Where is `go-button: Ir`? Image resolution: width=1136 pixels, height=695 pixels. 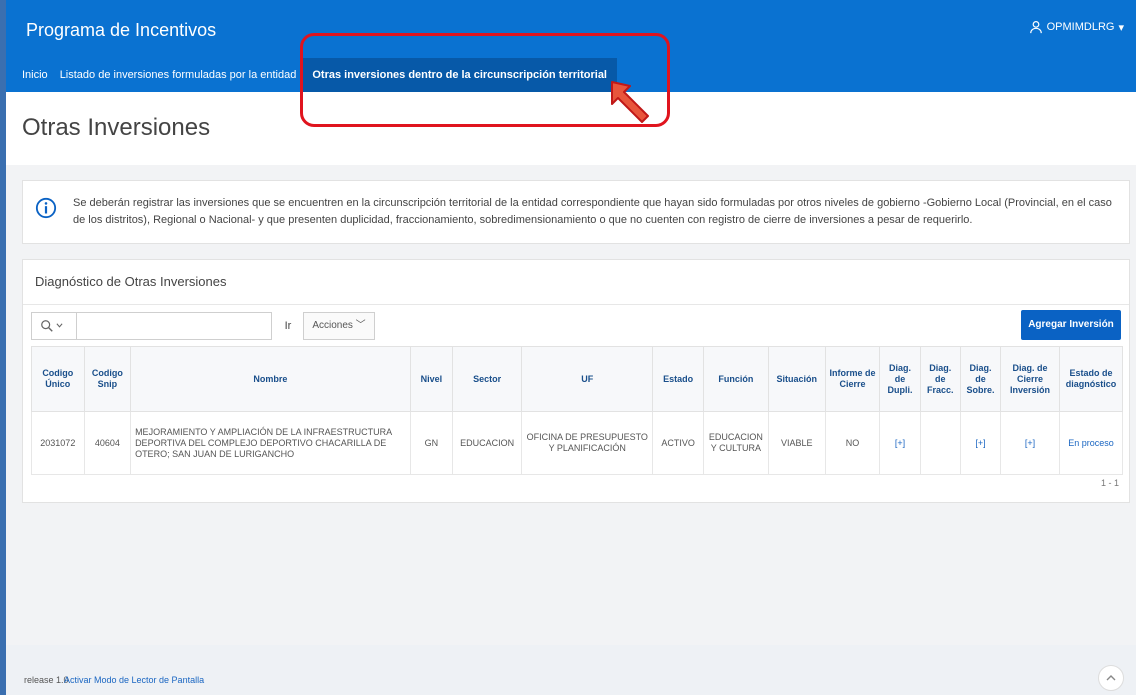 go-button: Ir is located at coordinates (288, 326).